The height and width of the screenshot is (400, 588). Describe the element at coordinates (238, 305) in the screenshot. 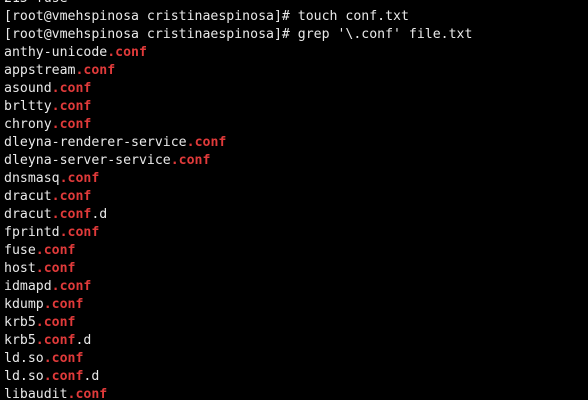

I see `grep-result-line: kdump.conf` at that location.